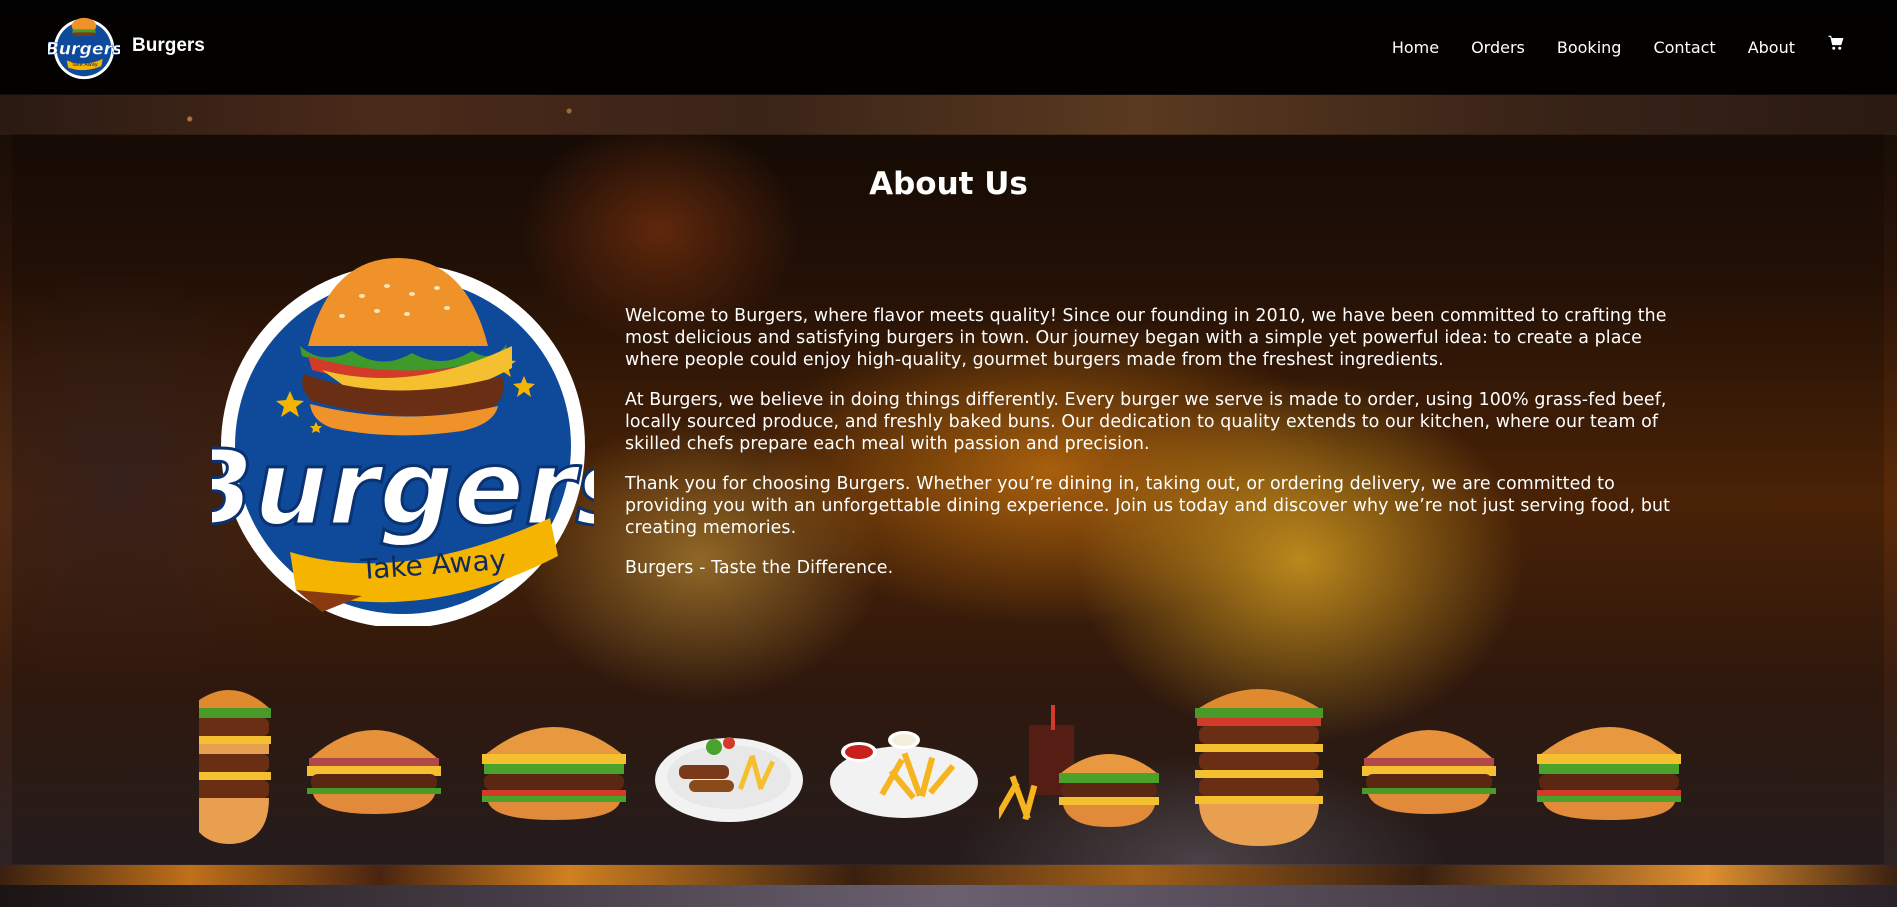 Image resolution: width=1897 pixels, height=907 pixels. Describe the element at coordinates (948, 896) in the screenshot. I see `footer-edge` at that location.